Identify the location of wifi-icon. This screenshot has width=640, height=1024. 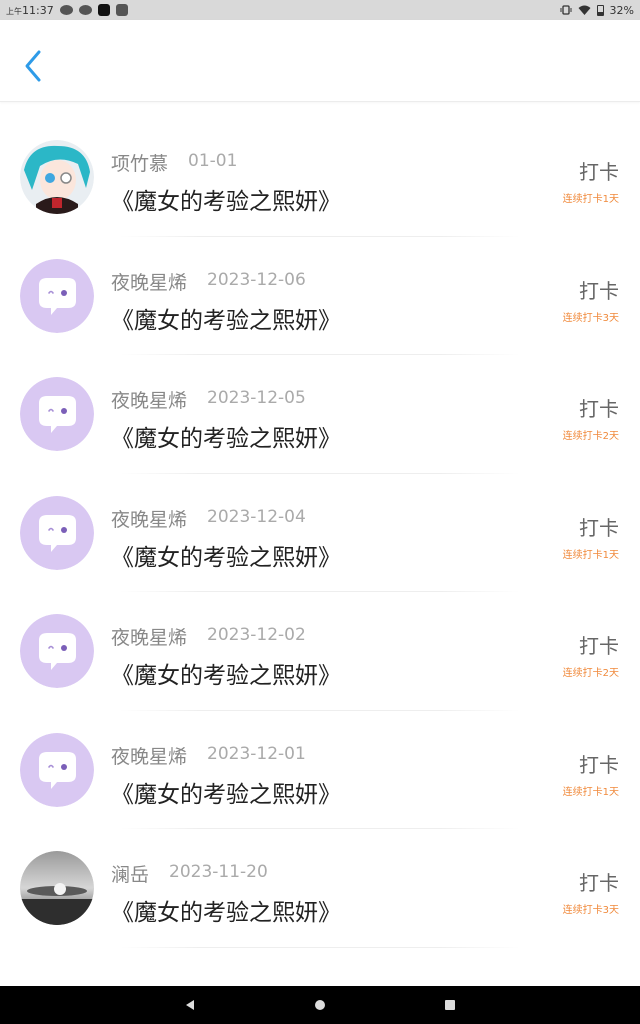
(584, 10).